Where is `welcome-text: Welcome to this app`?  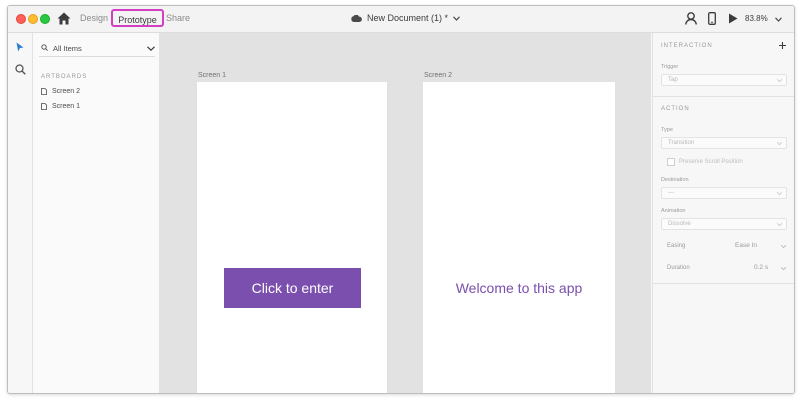
welcome-text: Welcome to this app is located at coordinates (519, 288).